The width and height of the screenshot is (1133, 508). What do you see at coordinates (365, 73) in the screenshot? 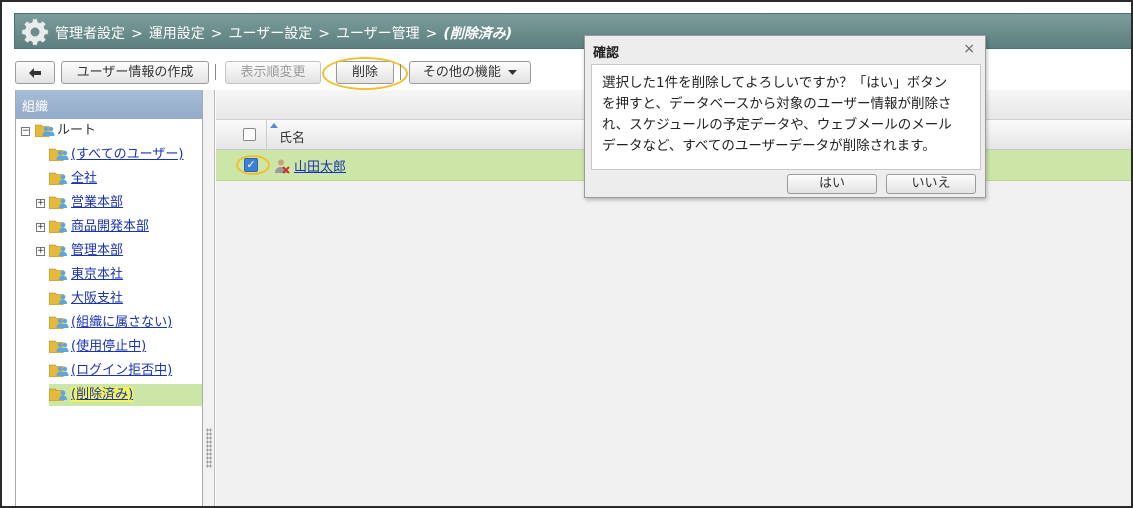
I see `delete-button-highlight` at bounding box center [365, 73].